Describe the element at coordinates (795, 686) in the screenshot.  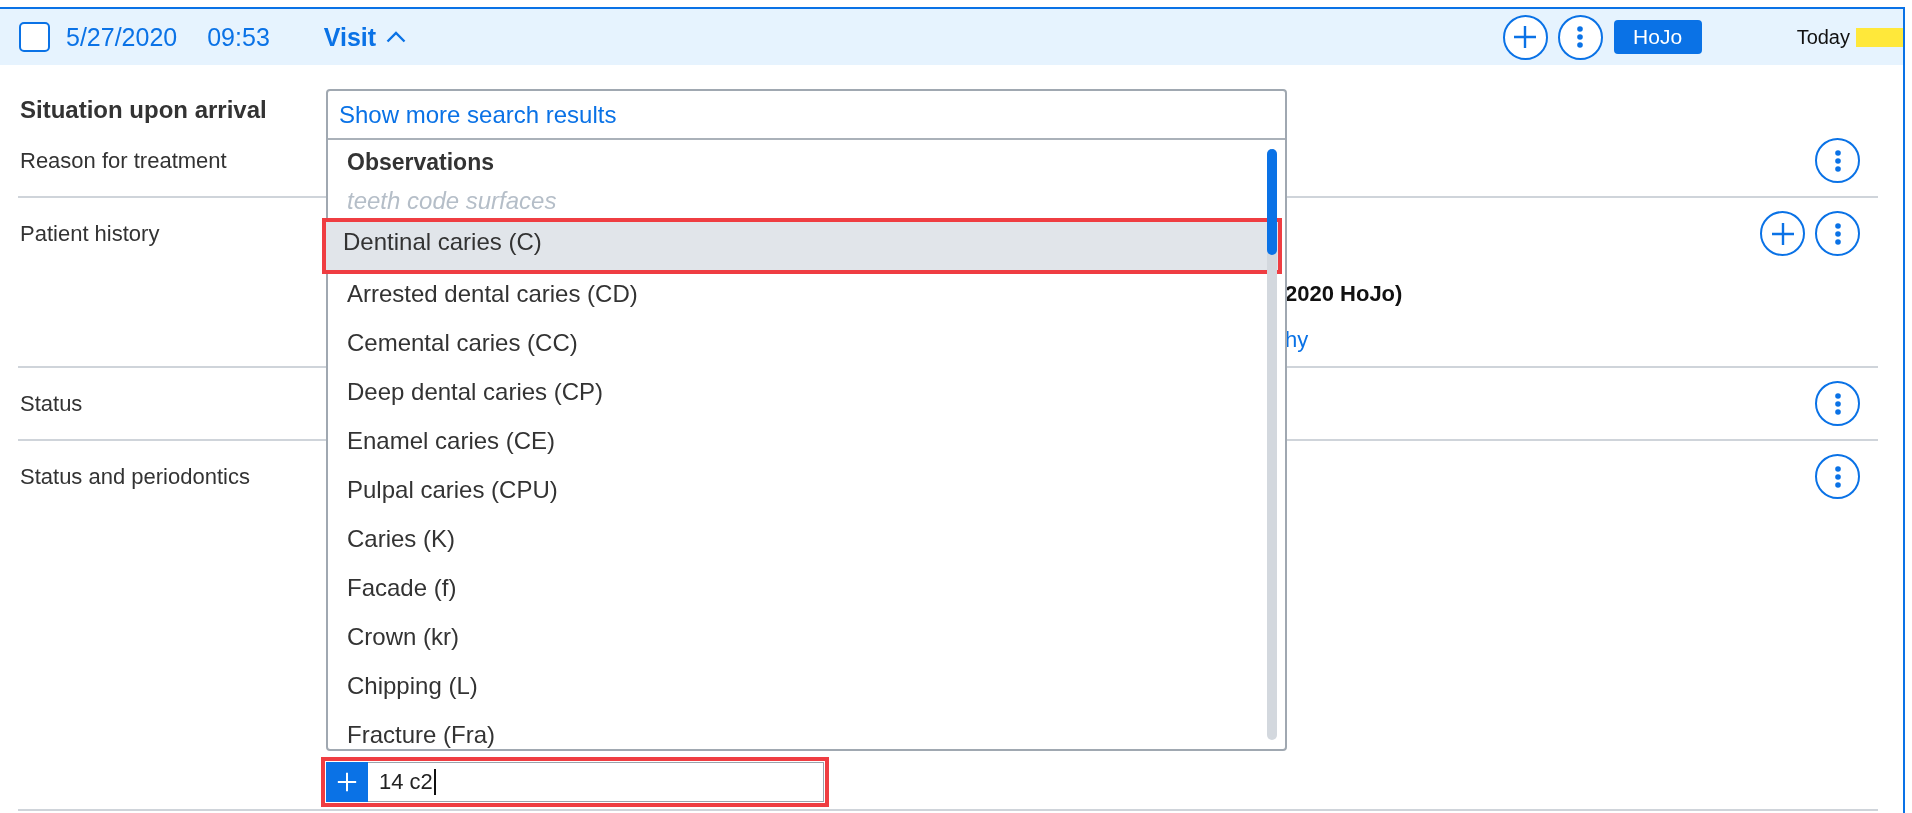
I see `suggestion-item: Chipping (L)` at that location.